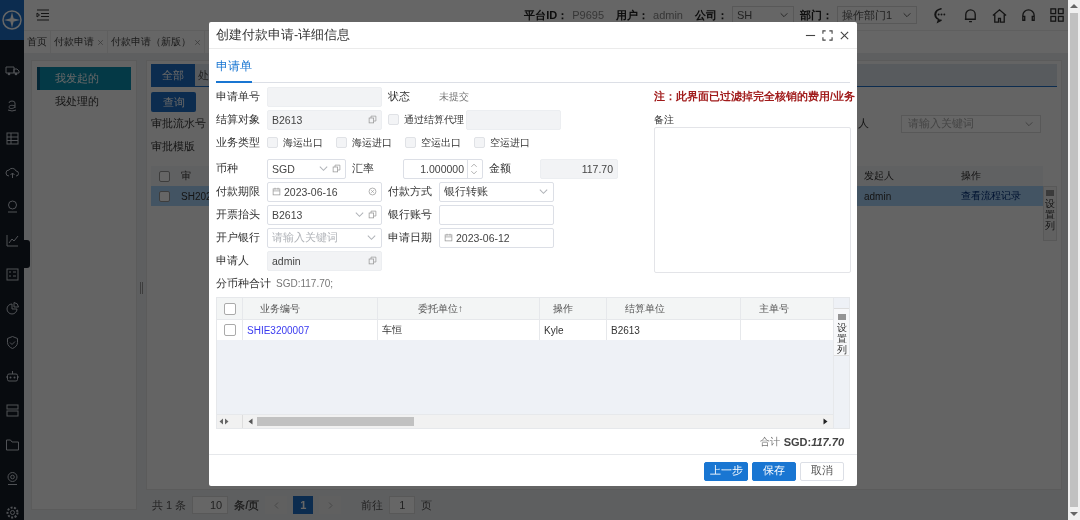  What do you see at coordinates (324, 237) in the screenshot?
I see `select-field: 请输入关键词` at bounding box center [324, 237].